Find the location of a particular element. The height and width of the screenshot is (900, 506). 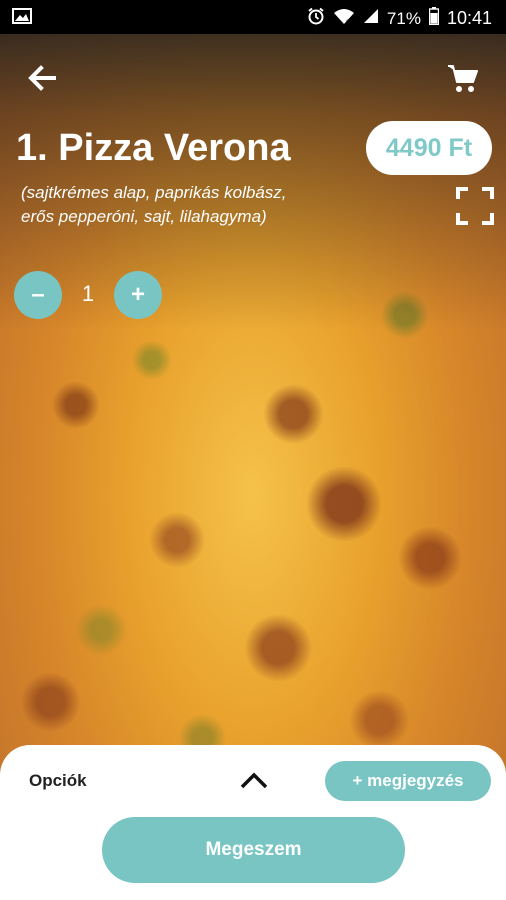

signal-icon is located at coordinates (371, 18).